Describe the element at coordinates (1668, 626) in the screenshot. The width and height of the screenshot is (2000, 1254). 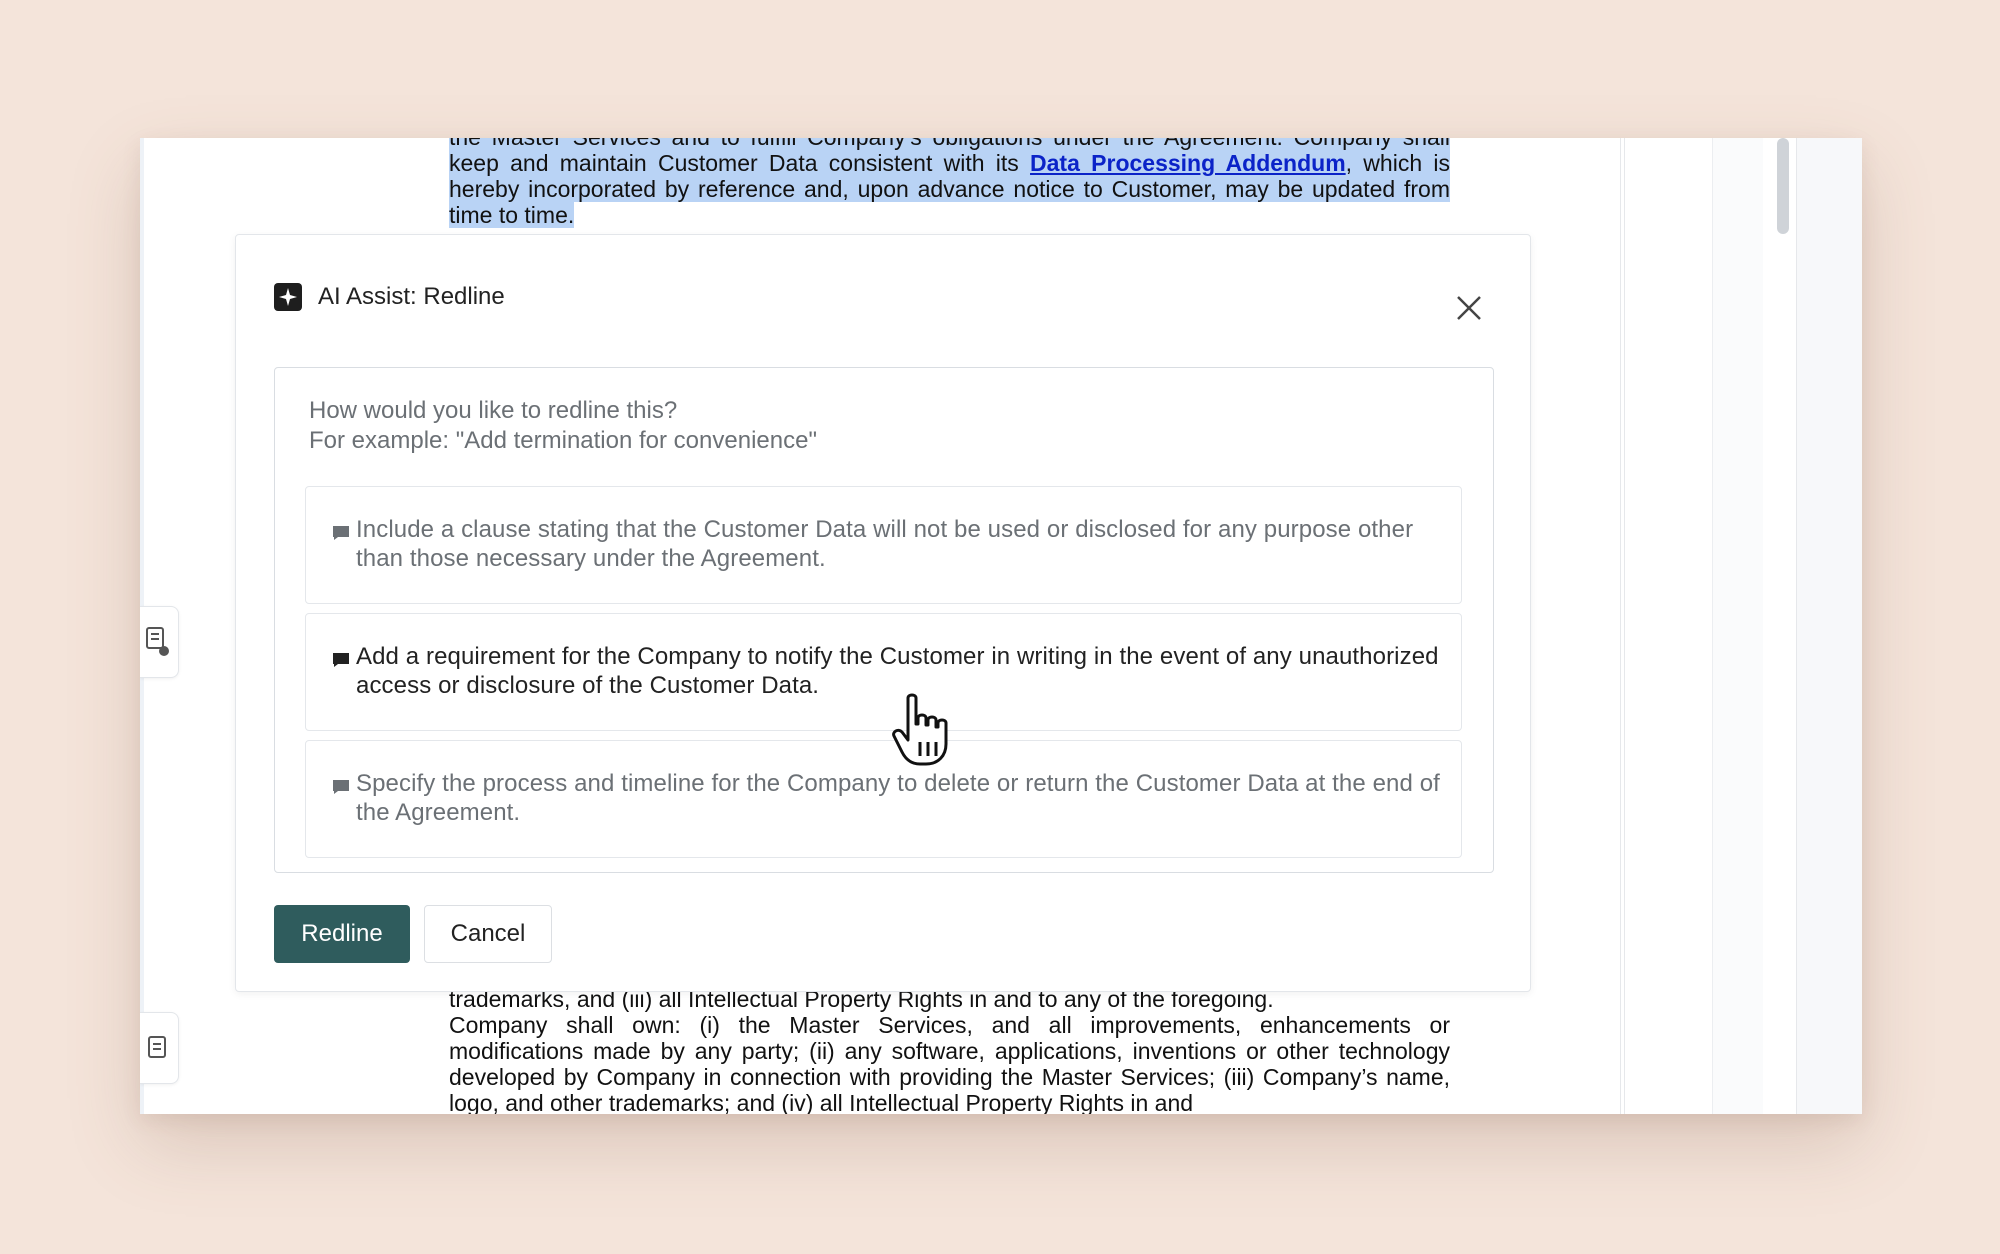
I see `right-pane` at that location.